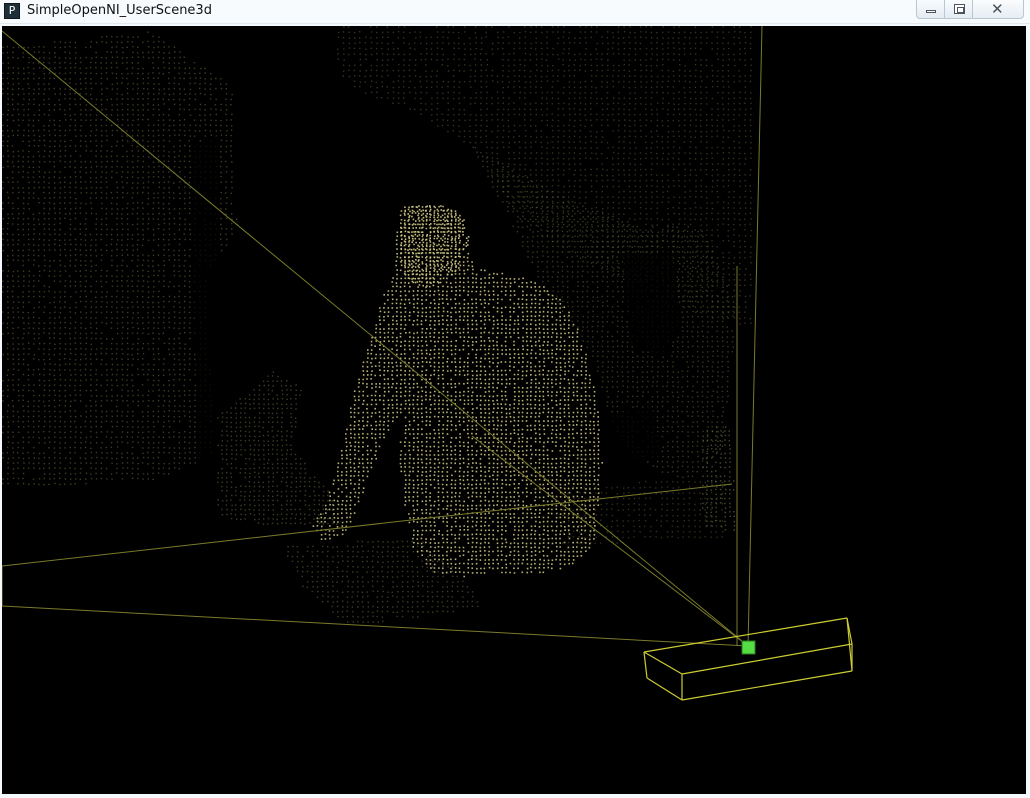 This screenshot has height=798, width=1030. What do you see at coordinates (632, 436) in the screenshot?
I see `shadow-region` at bounding box center [632, 436].